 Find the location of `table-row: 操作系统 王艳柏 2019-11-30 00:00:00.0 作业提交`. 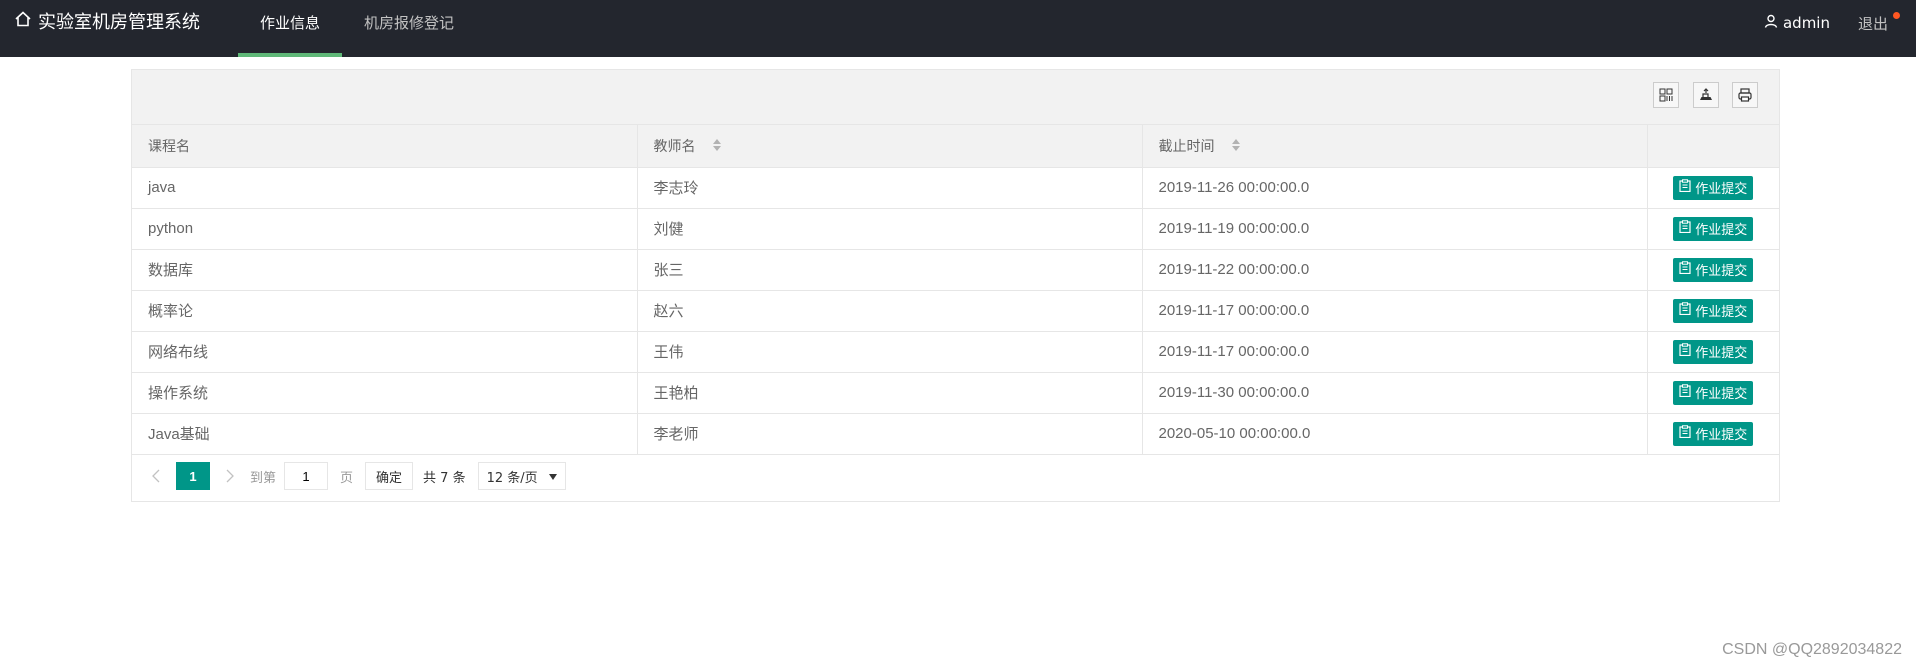

table-row: 操作系统 王艳柏 2019-11-30 00:00:00.0 作业提交 is located at coordinates (955, 393).